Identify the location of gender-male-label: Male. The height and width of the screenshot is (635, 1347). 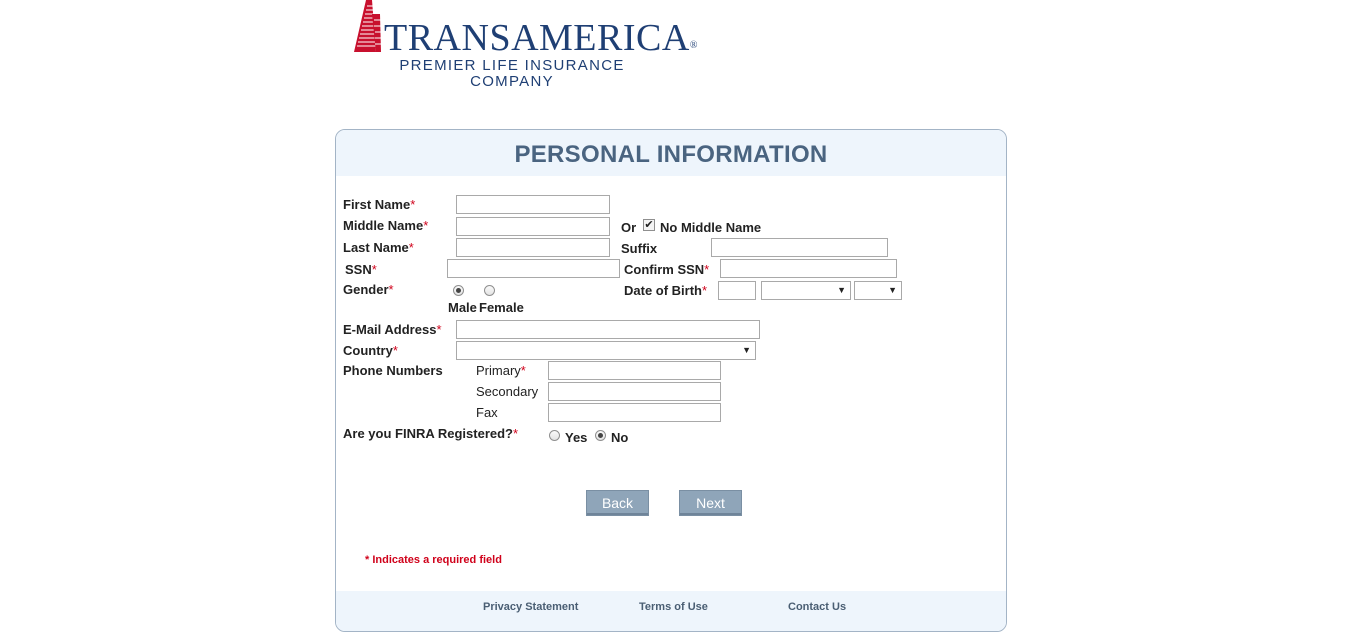
(462, 307).